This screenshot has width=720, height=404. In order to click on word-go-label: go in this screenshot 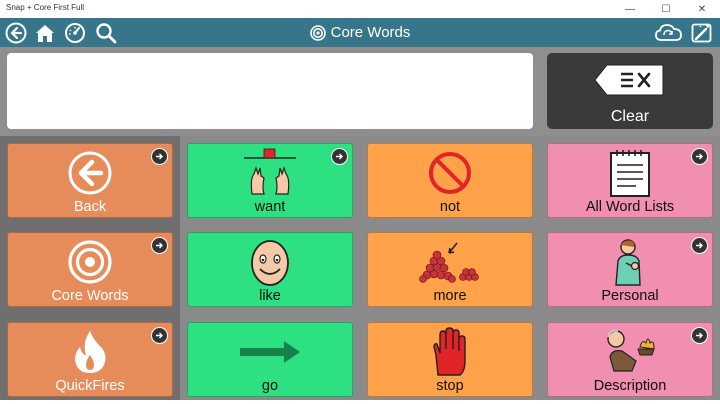, I will do `click(270, 386)`.